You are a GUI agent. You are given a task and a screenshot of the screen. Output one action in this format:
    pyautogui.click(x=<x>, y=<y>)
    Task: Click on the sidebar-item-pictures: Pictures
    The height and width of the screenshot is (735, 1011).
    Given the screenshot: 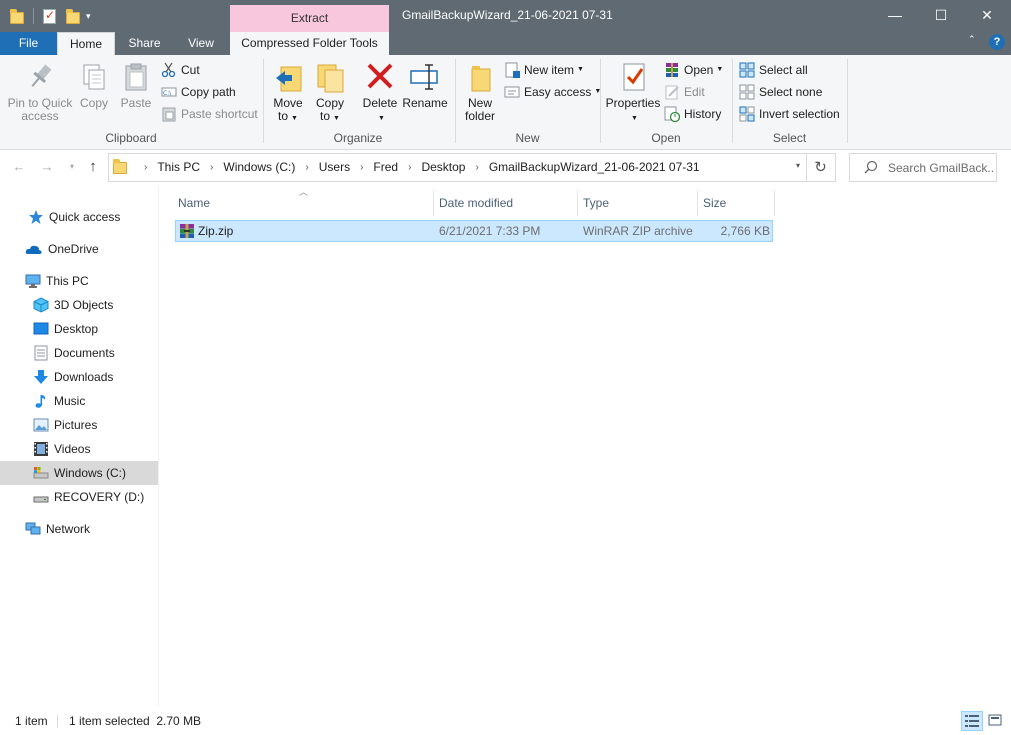 What is the action you would take?
    pyautogui.click(x=79, y=425)
    